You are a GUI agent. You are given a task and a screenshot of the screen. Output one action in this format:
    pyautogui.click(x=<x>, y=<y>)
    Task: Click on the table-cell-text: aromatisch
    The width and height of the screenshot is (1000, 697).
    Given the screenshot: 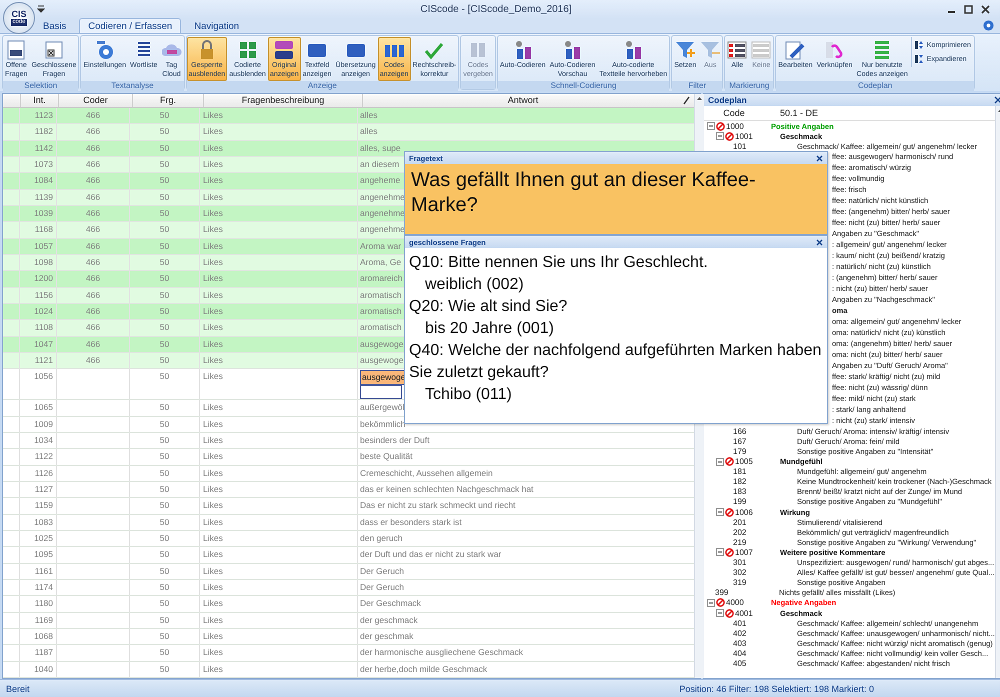 What is the action you would take?
    pyautogui.click(x=381, y=311)
    